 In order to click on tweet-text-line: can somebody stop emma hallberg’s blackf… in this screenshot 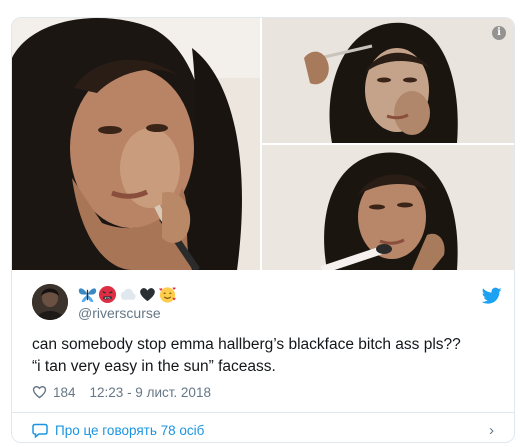, I will do `click(246, 344)`.